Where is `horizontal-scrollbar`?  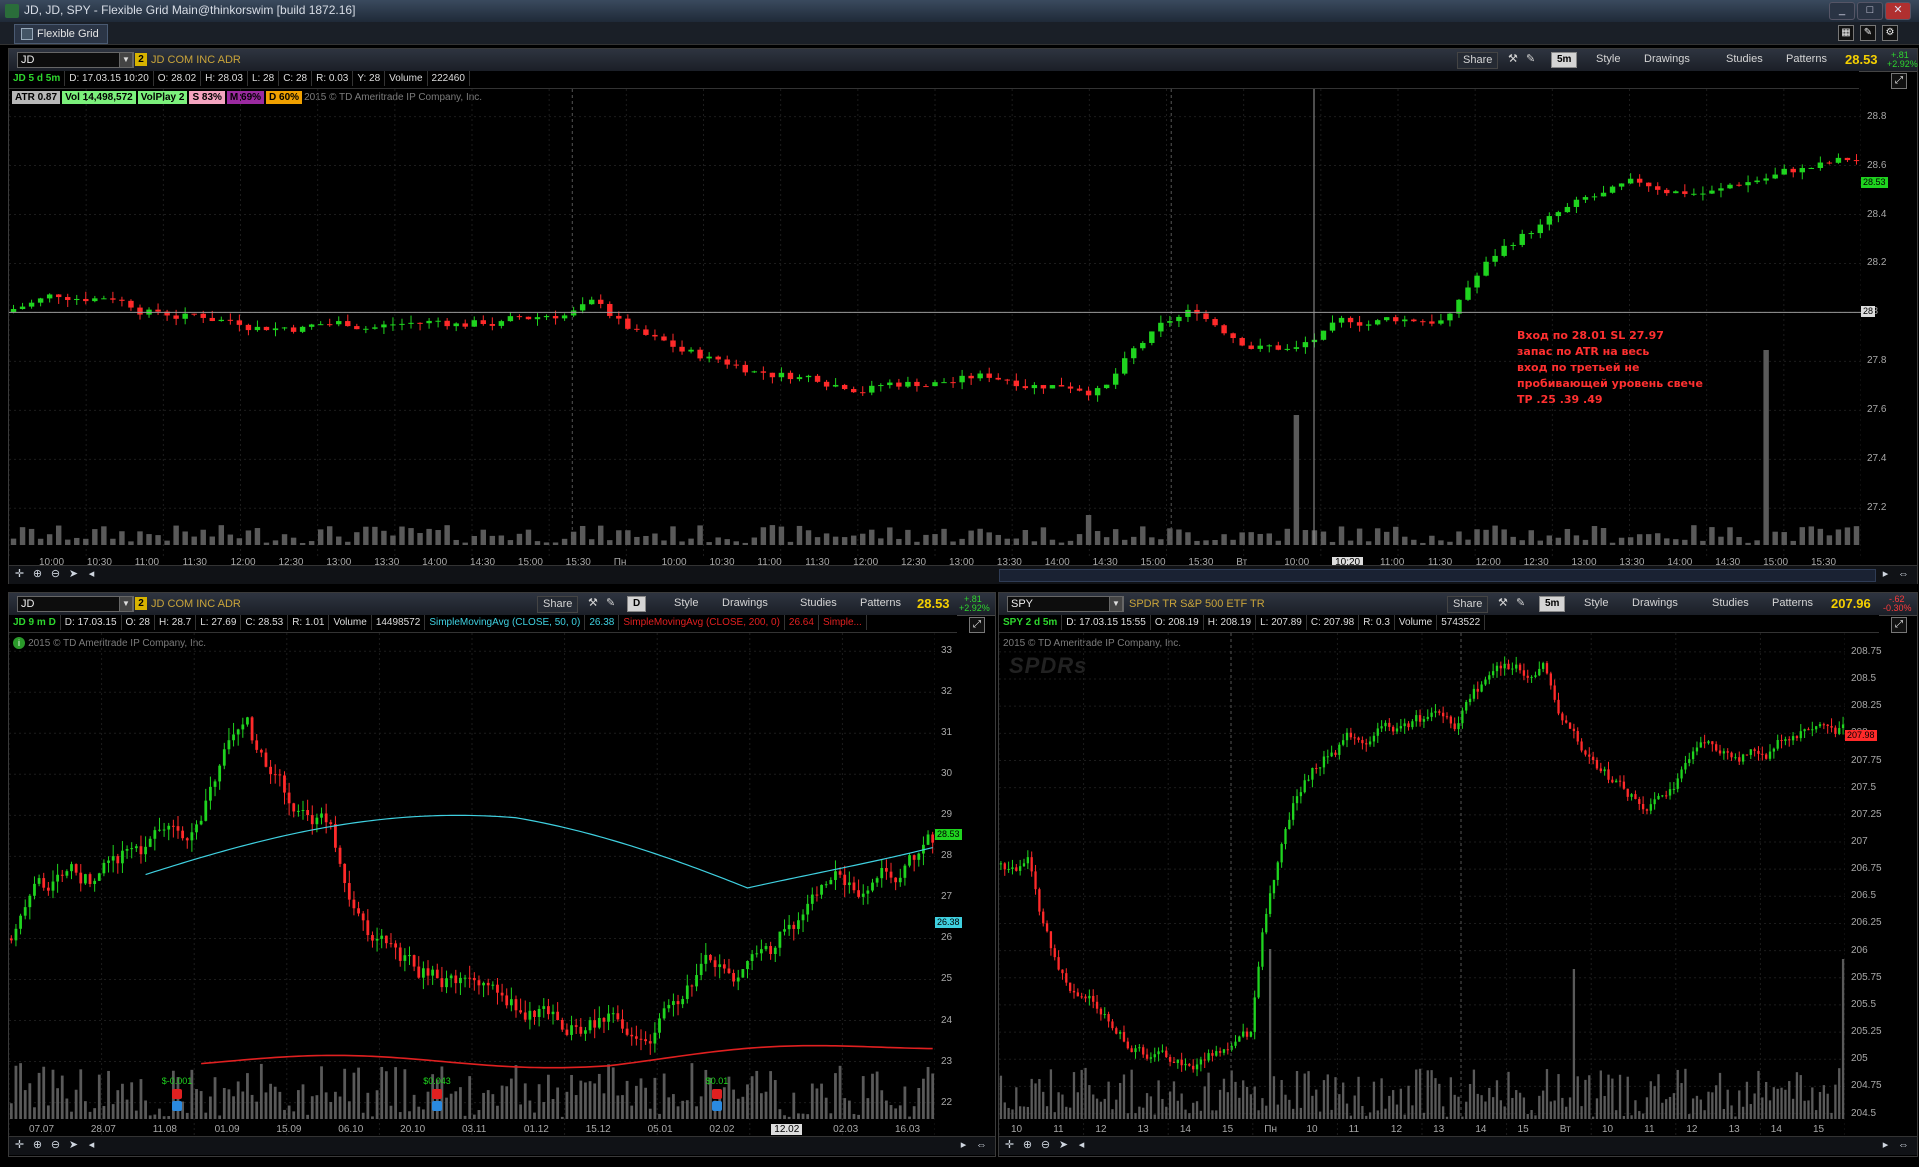 horizontal-scrollbar is located at coordinates (1437, 575).